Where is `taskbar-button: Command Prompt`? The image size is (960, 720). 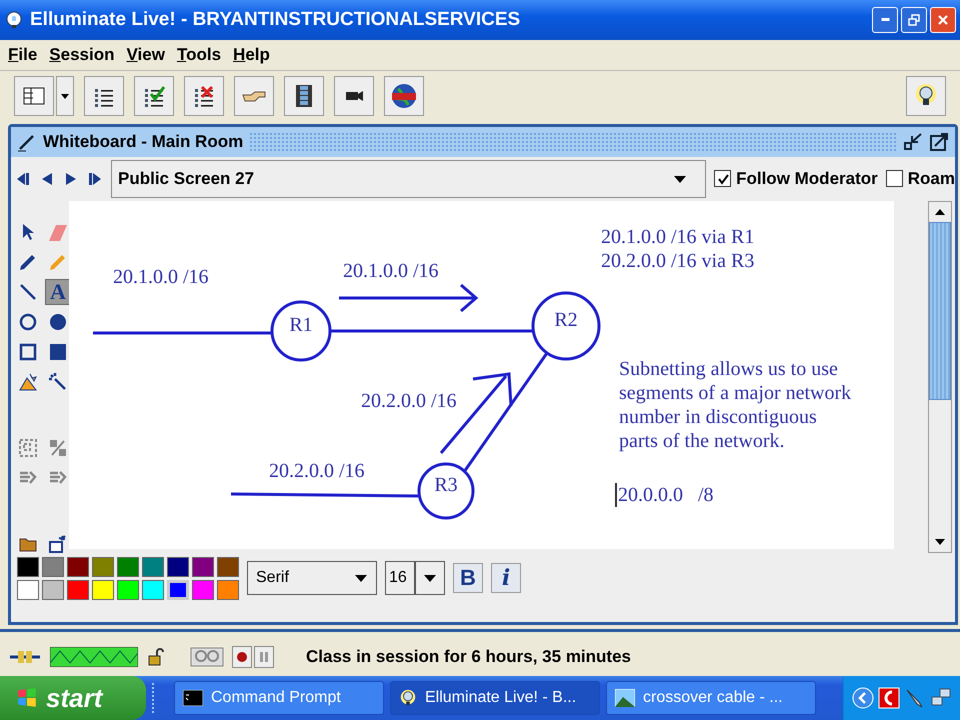 taskbar-button: Command Prompt is located at coordinates (279, 698).